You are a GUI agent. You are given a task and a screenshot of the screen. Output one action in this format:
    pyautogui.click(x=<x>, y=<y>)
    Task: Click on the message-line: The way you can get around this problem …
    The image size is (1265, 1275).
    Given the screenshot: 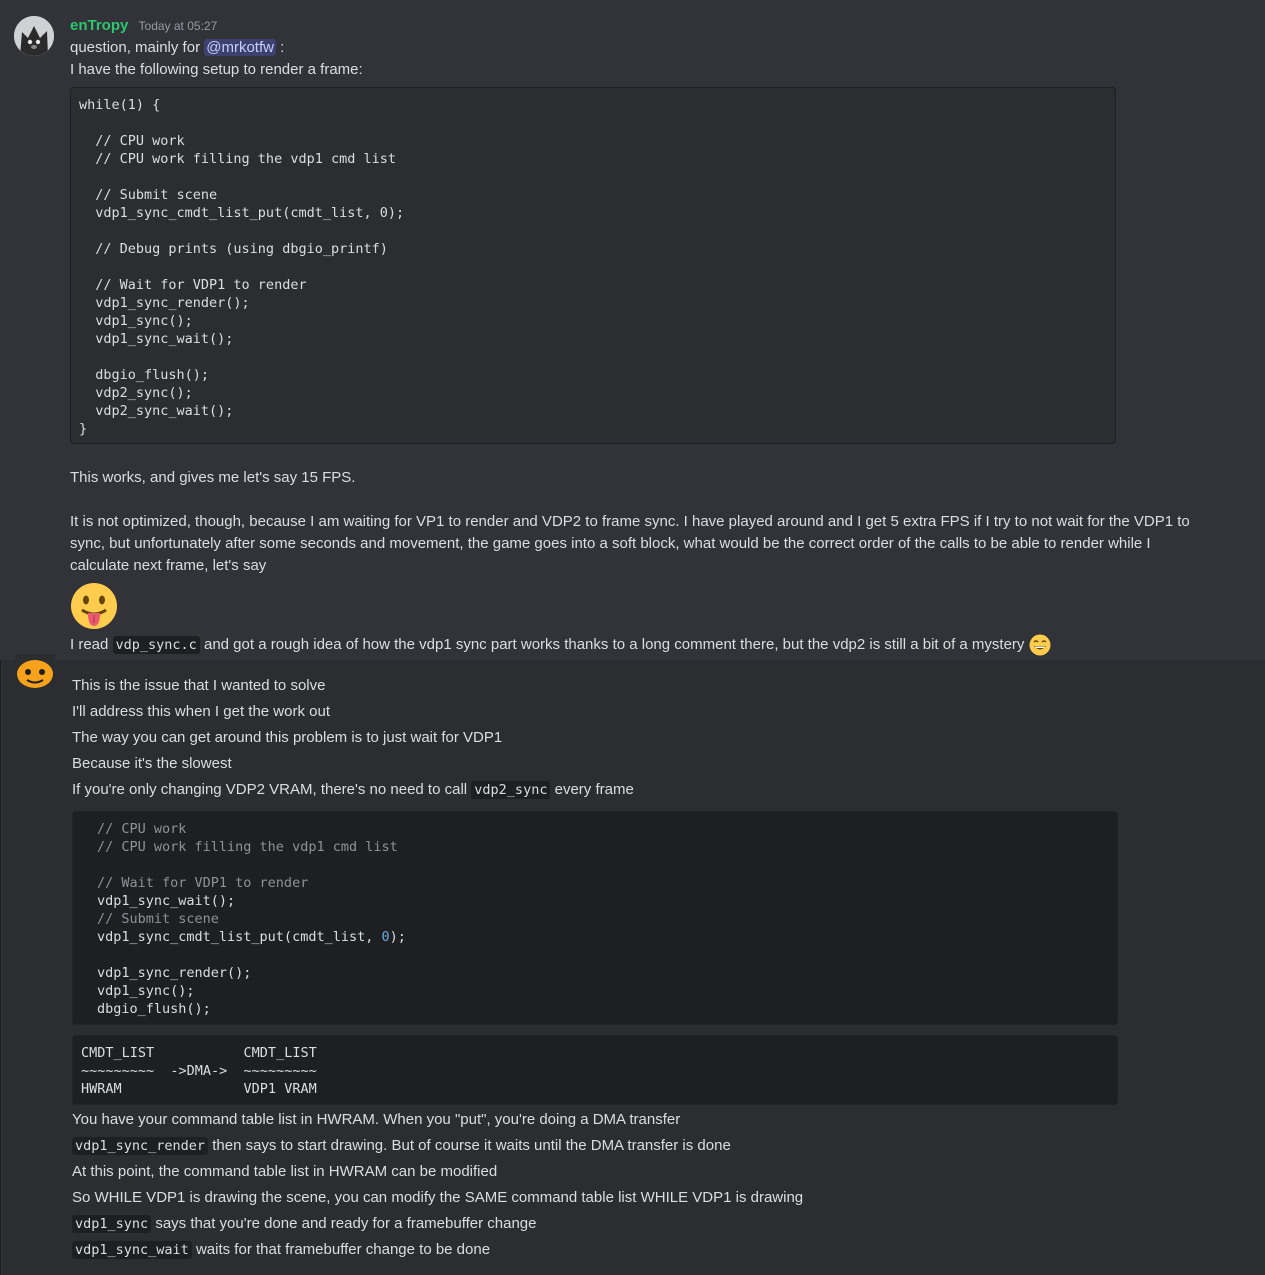 What is the action you would take?
    pyautogui.click(x=287, y=737)
    